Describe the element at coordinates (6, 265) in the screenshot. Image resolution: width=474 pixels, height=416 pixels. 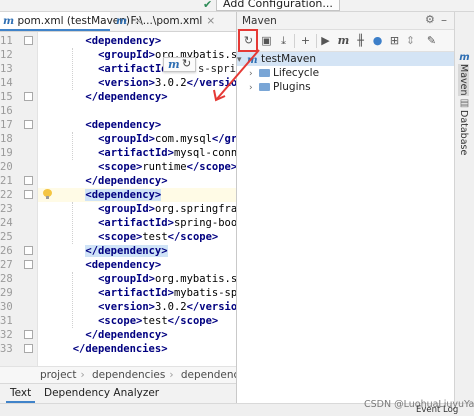
I see `line-number: 27` at that location.